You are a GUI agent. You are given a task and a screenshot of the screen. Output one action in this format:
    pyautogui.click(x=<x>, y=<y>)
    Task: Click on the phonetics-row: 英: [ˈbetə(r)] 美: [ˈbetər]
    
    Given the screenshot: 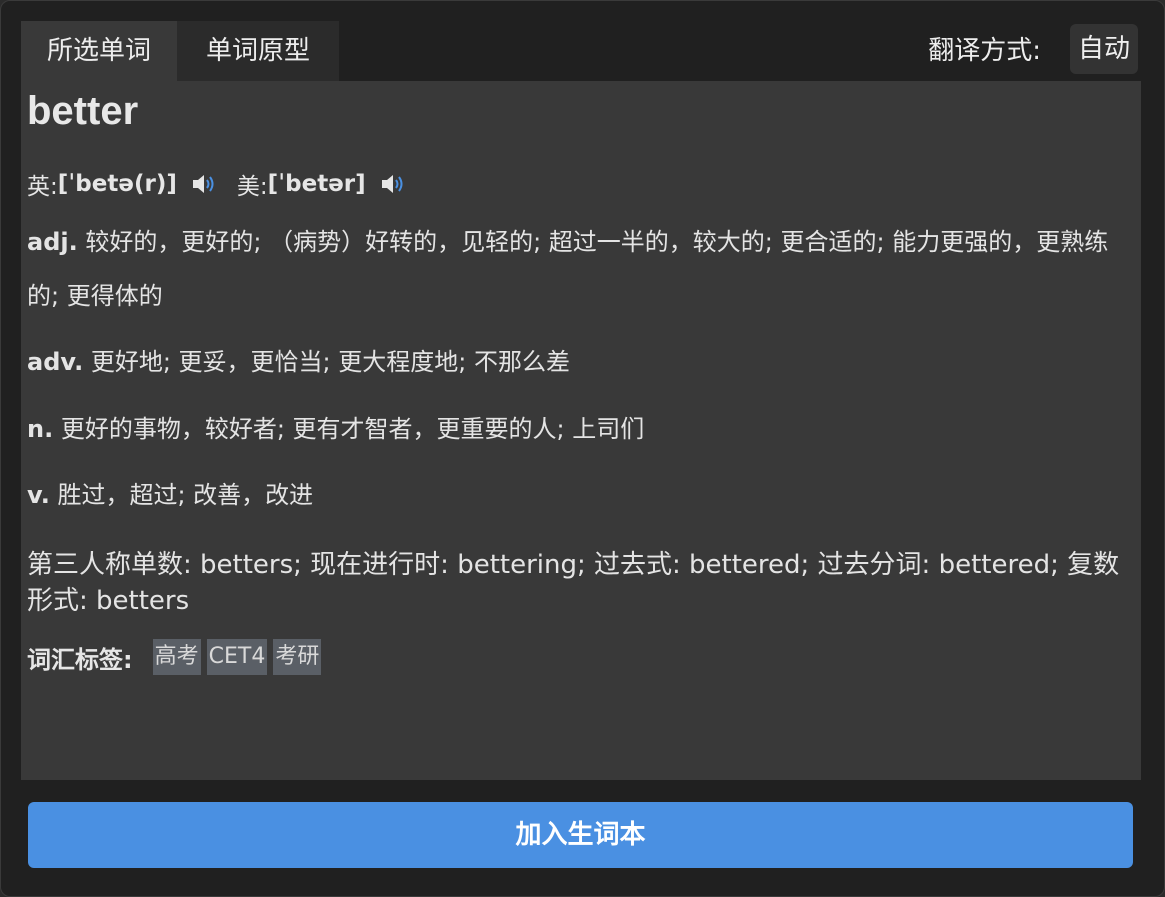 What is the action you would take?
    pyautogui.click(x=226, y=184)
    